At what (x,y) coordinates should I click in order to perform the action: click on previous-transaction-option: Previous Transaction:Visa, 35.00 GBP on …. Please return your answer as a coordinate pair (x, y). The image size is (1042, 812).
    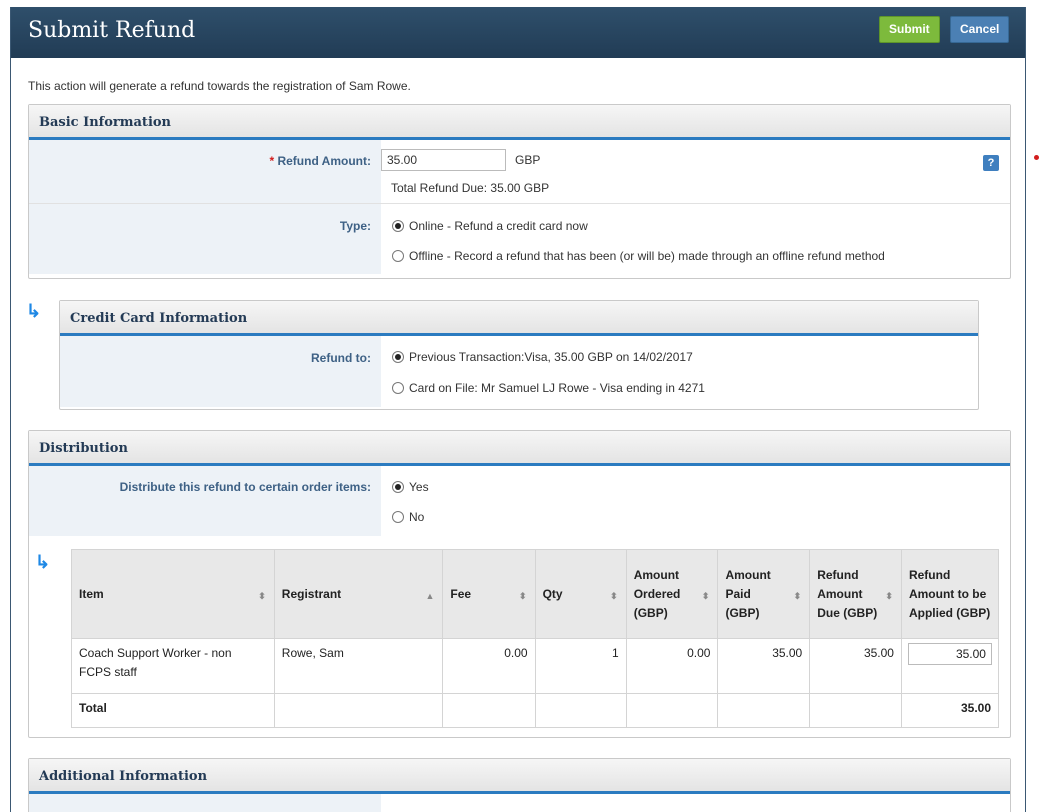
    Looking at the image, I should click on (542, 357).